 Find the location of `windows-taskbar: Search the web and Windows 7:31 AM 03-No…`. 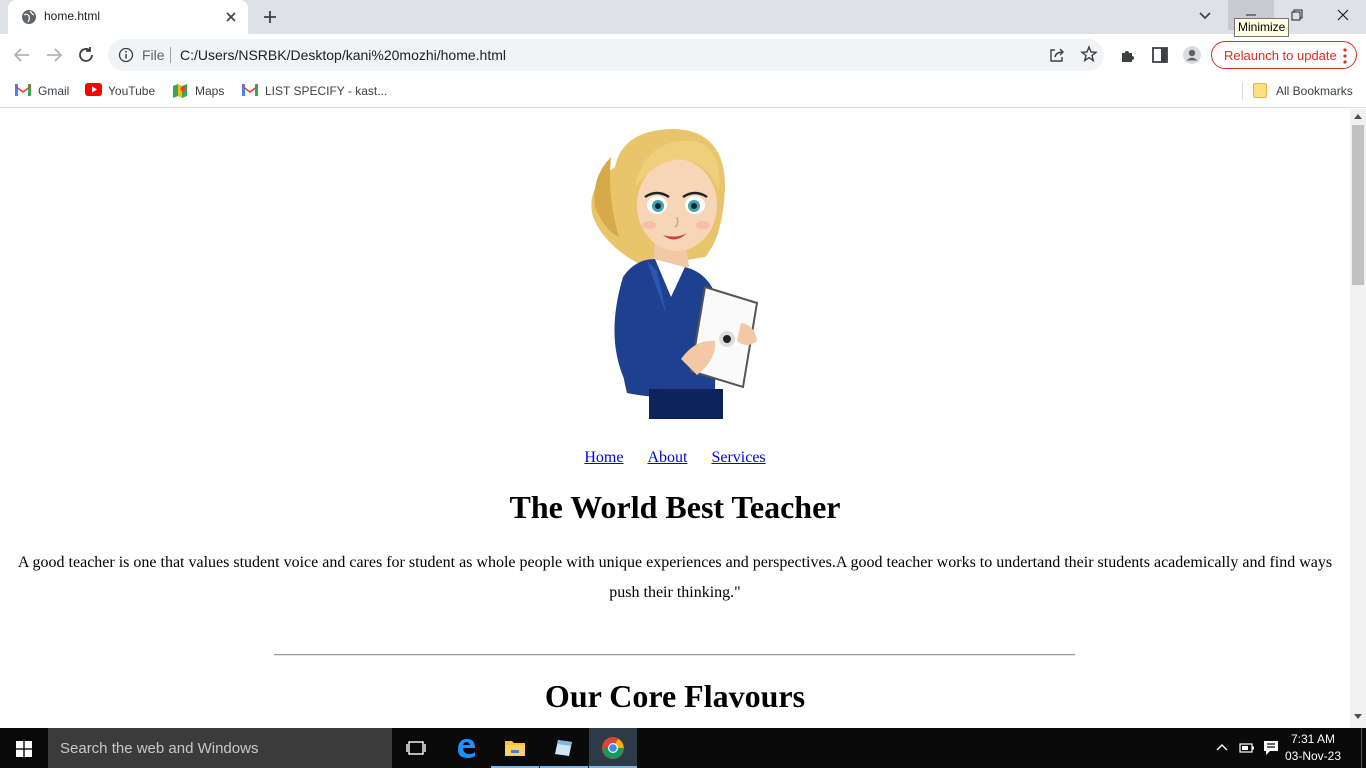

windows-taskbar: Search the web and Windows 7:31 AM 03-No… is located at coordinates (683, 748).